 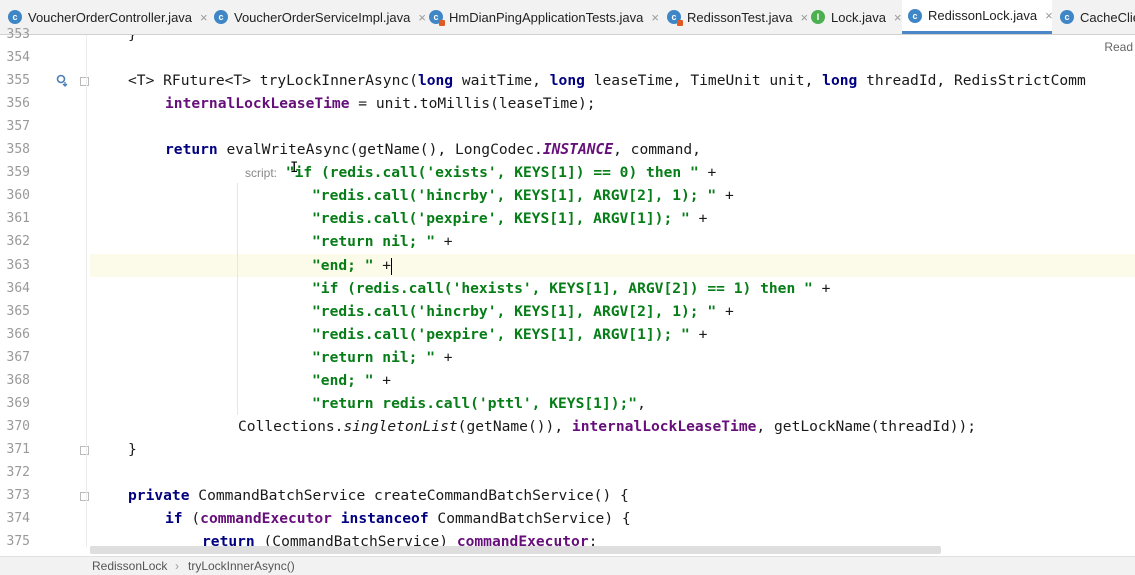 I want to click on line-number: 357, so click(x=18, y=126).